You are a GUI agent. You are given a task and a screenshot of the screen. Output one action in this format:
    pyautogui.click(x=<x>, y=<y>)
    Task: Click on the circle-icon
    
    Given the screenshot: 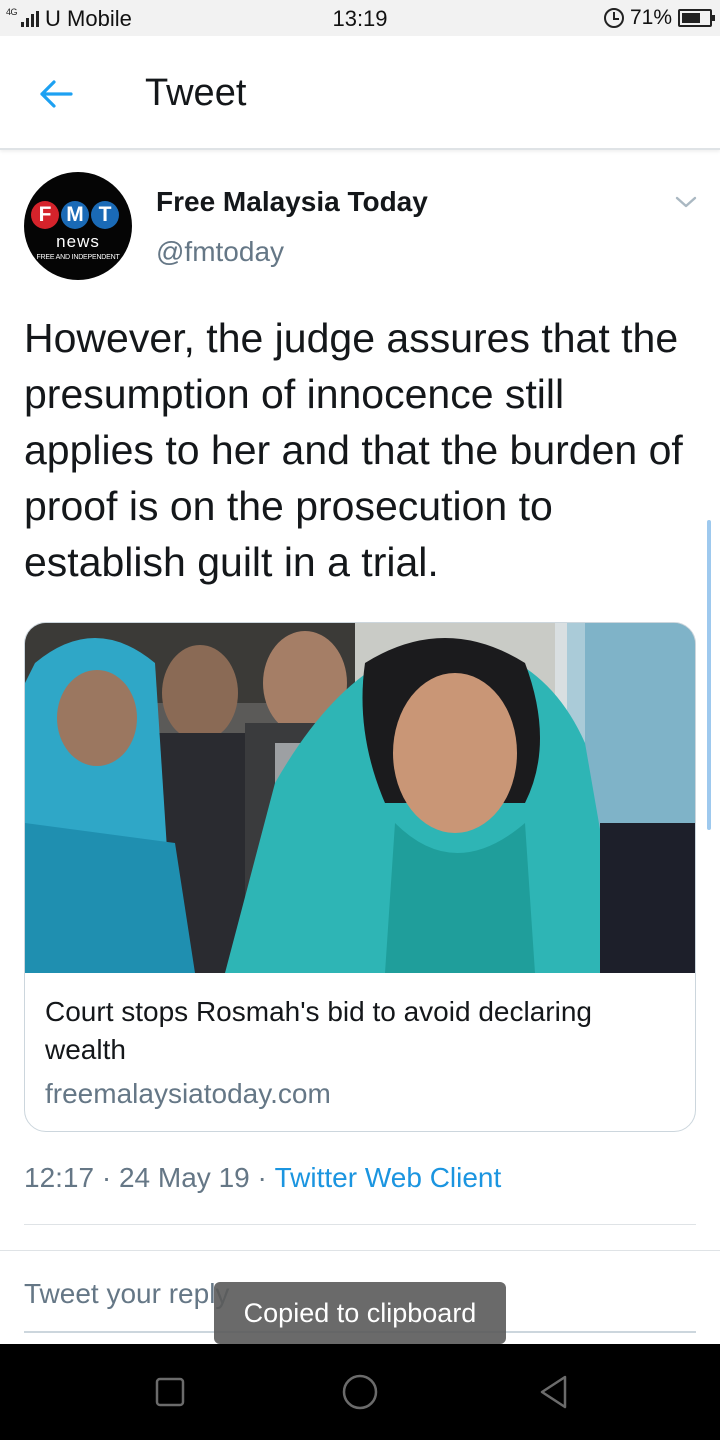 What is the action you would take?
    pyautogui.click(x=360, y=1392)
    